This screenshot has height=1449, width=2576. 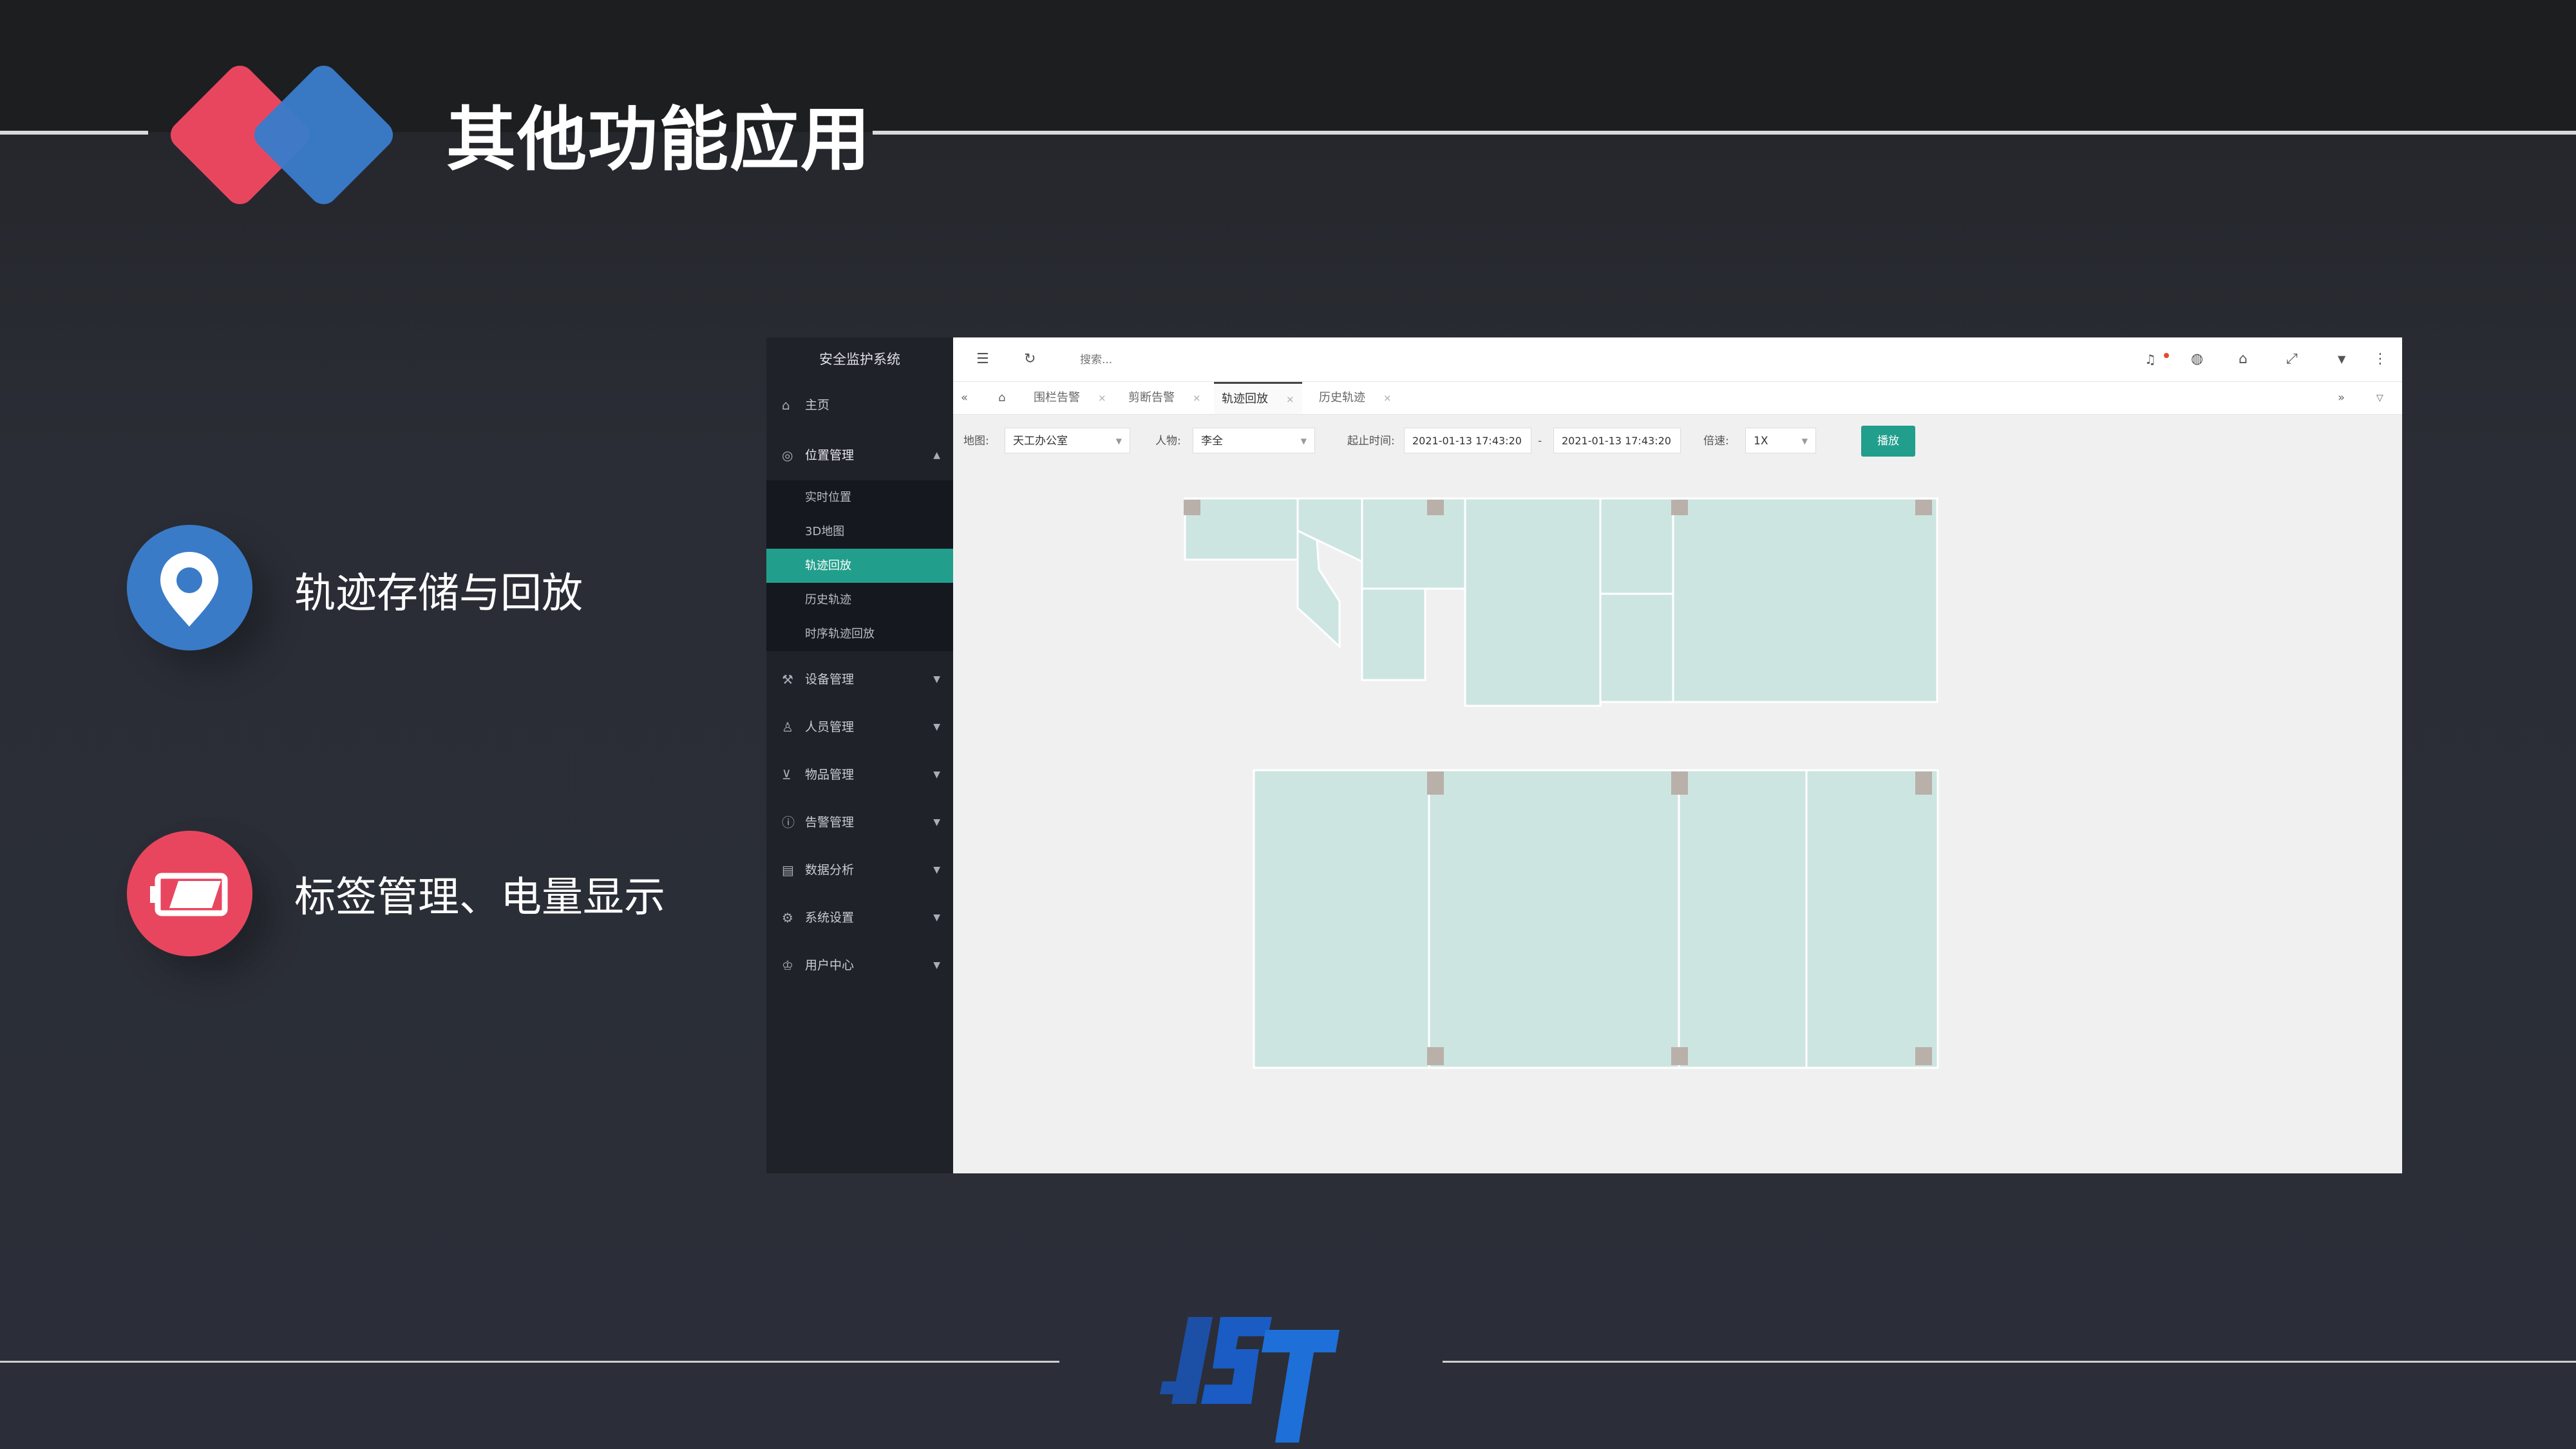 I want to click on footer-divider-left, so click(x=529, y=1362).